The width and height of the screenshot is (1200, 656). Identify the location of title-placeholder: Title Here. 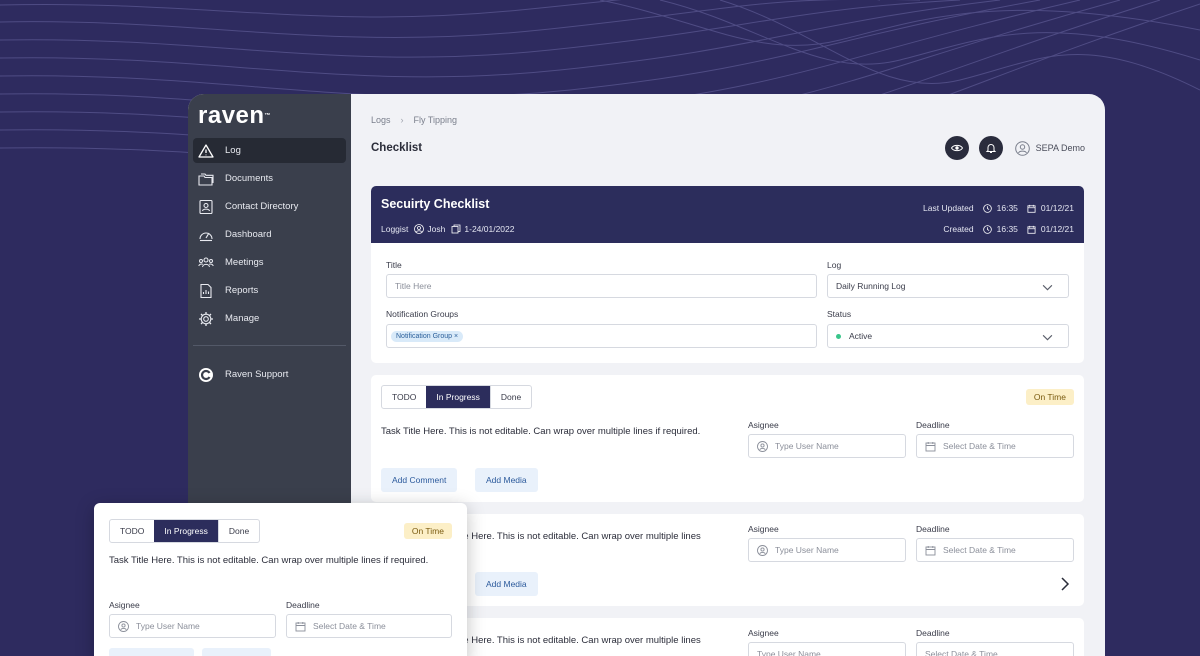
(413, 286).